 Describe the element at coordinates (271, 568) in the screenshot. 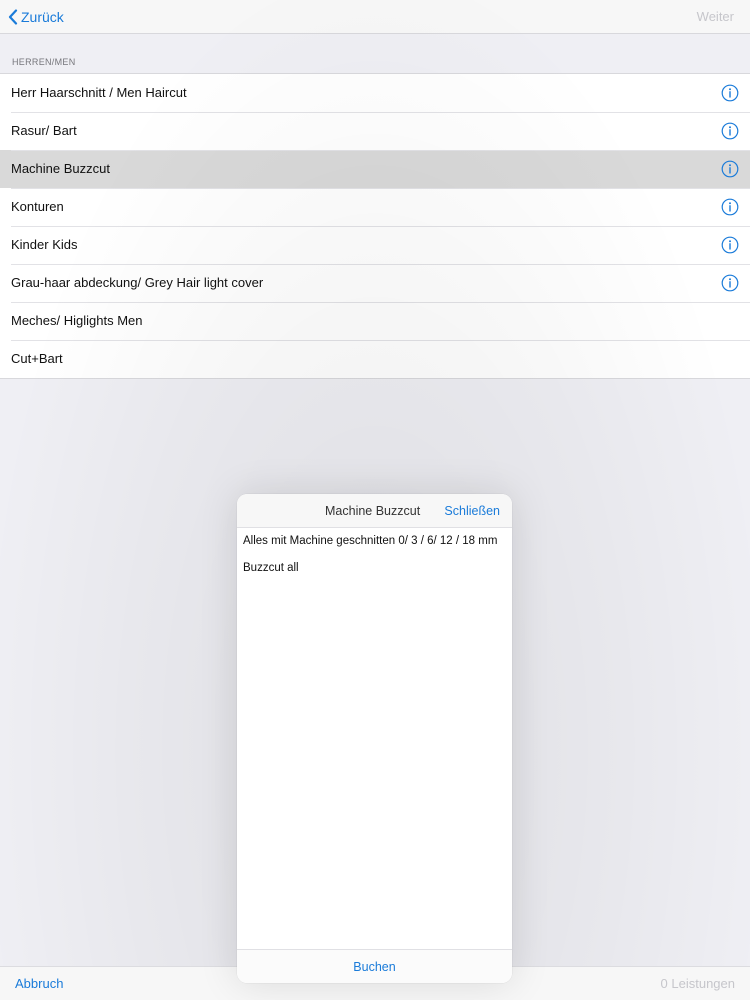

I see `service-description-secondary: Buzzcut all` at that location.